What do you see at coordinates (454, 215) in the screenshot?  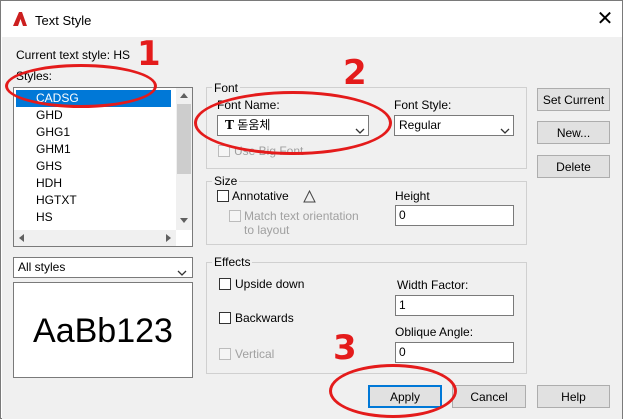 I see `height-input: 0` at bounding box center [454, 215].